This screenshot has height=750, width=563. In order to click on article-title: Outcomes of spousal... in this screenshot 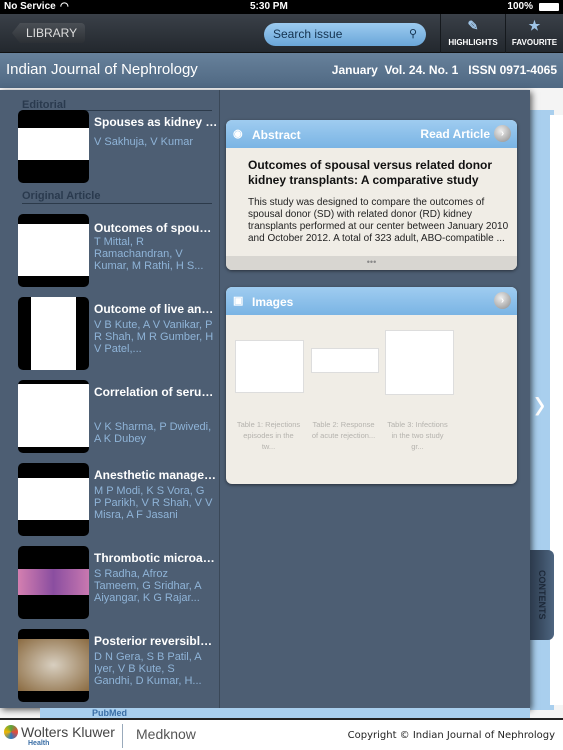, I will do `click(156, 228)`.